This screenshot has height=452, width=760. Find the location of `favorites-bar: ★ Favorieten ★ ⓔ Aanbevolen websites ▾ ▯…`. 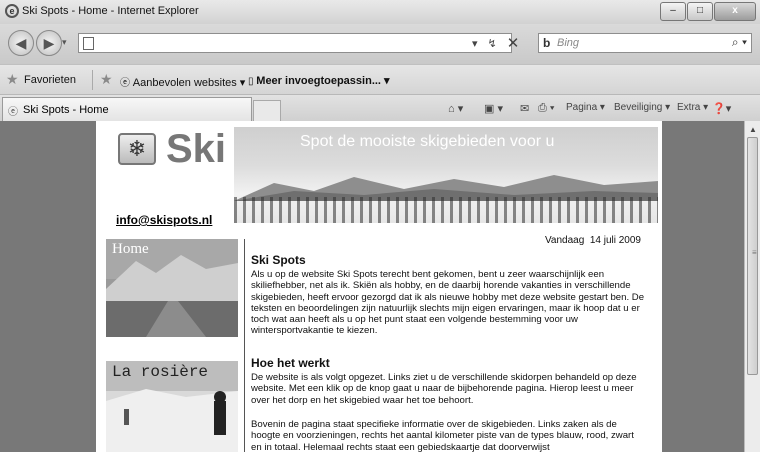

favorites-bar: ★ Favorieten ★ ⓔ Aanbevolen websites ▾ ▯… is located at coordinates (380, 79).